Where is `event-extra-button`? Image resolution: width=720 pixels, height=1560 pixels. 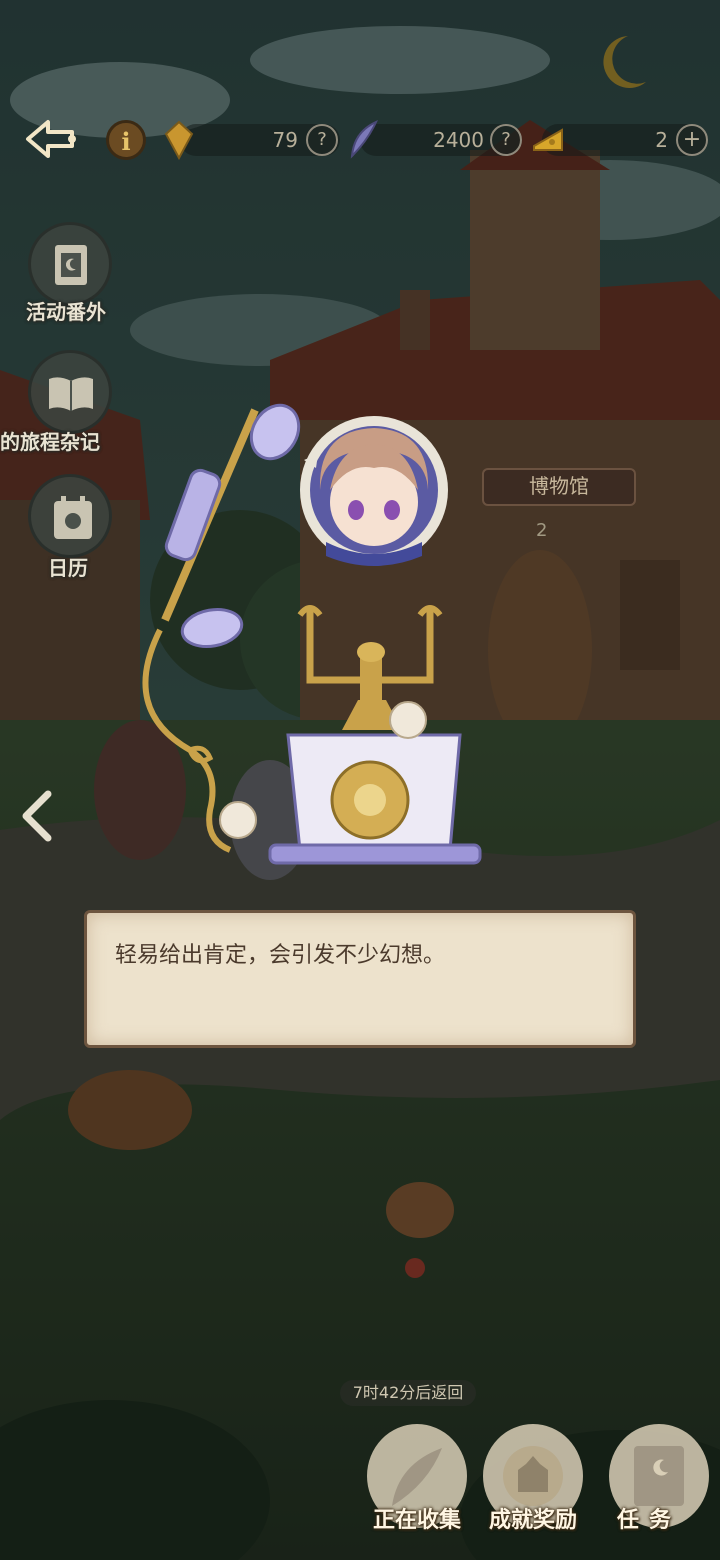 event-extra-button is located at coordinates (70, 264).